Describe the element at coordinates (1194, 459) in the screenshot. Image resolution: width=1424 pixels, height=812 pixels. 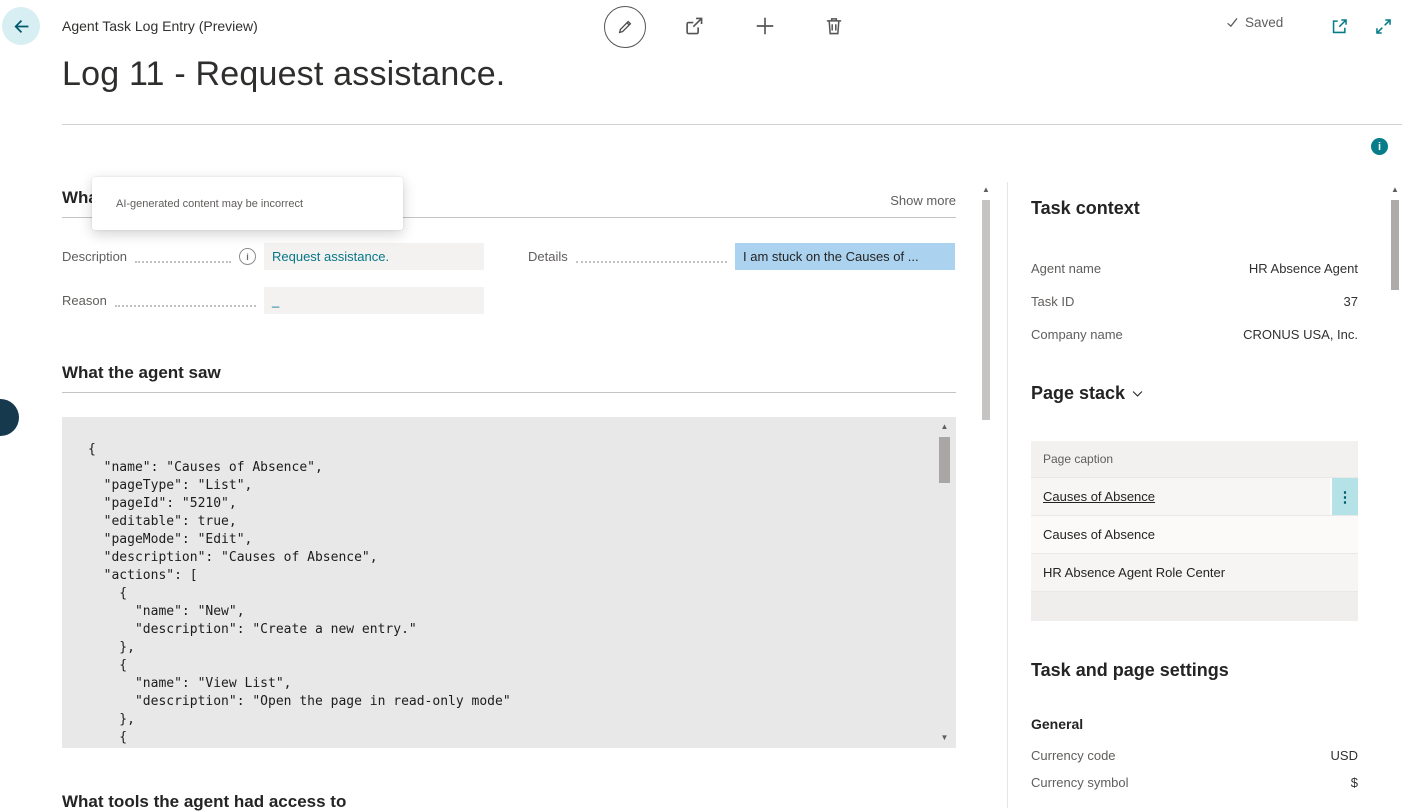
I see `page-caption-column-header: Page caption` at that location.